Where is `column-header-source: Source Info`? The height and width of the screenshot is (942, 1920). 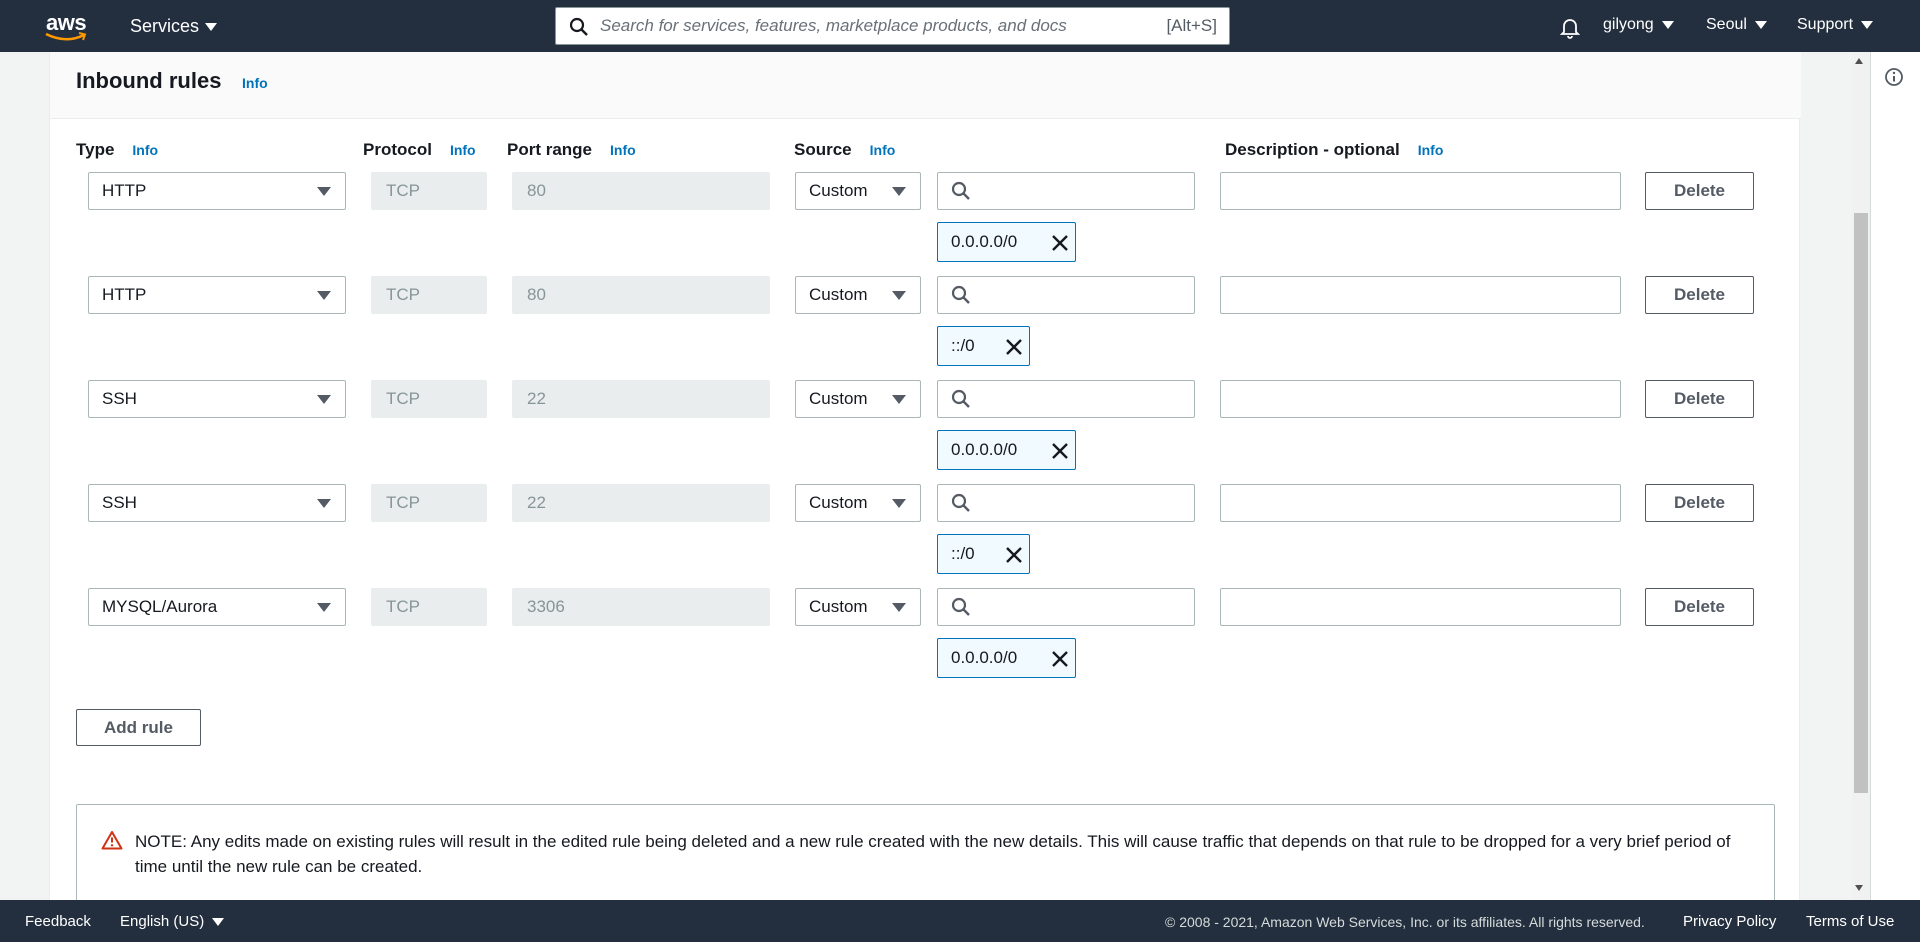 column-header-source: Source Info is located at coordinates (844, 150).